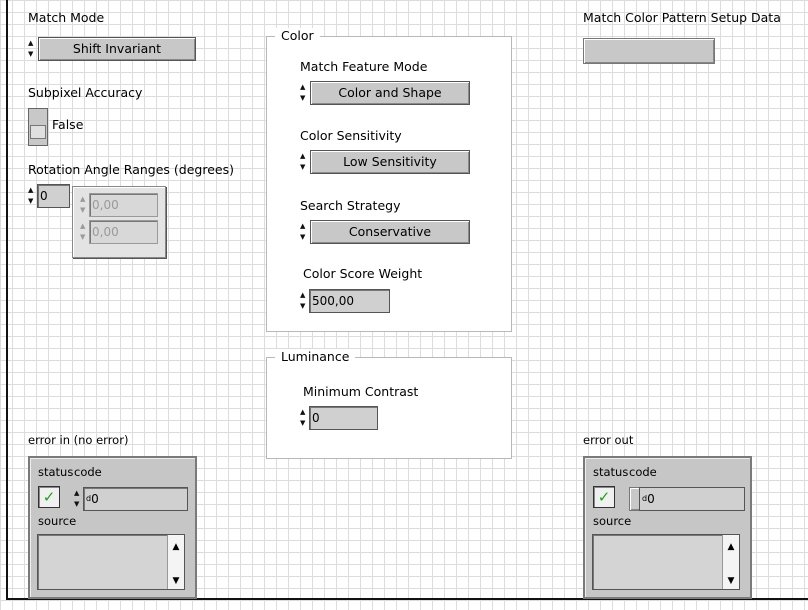 The image size is (808, 610). Describe the element at coordinates (304, 418) in the screenshot. I see `minimum-contrast-increment-decrement: ▲ ▼` at that location.